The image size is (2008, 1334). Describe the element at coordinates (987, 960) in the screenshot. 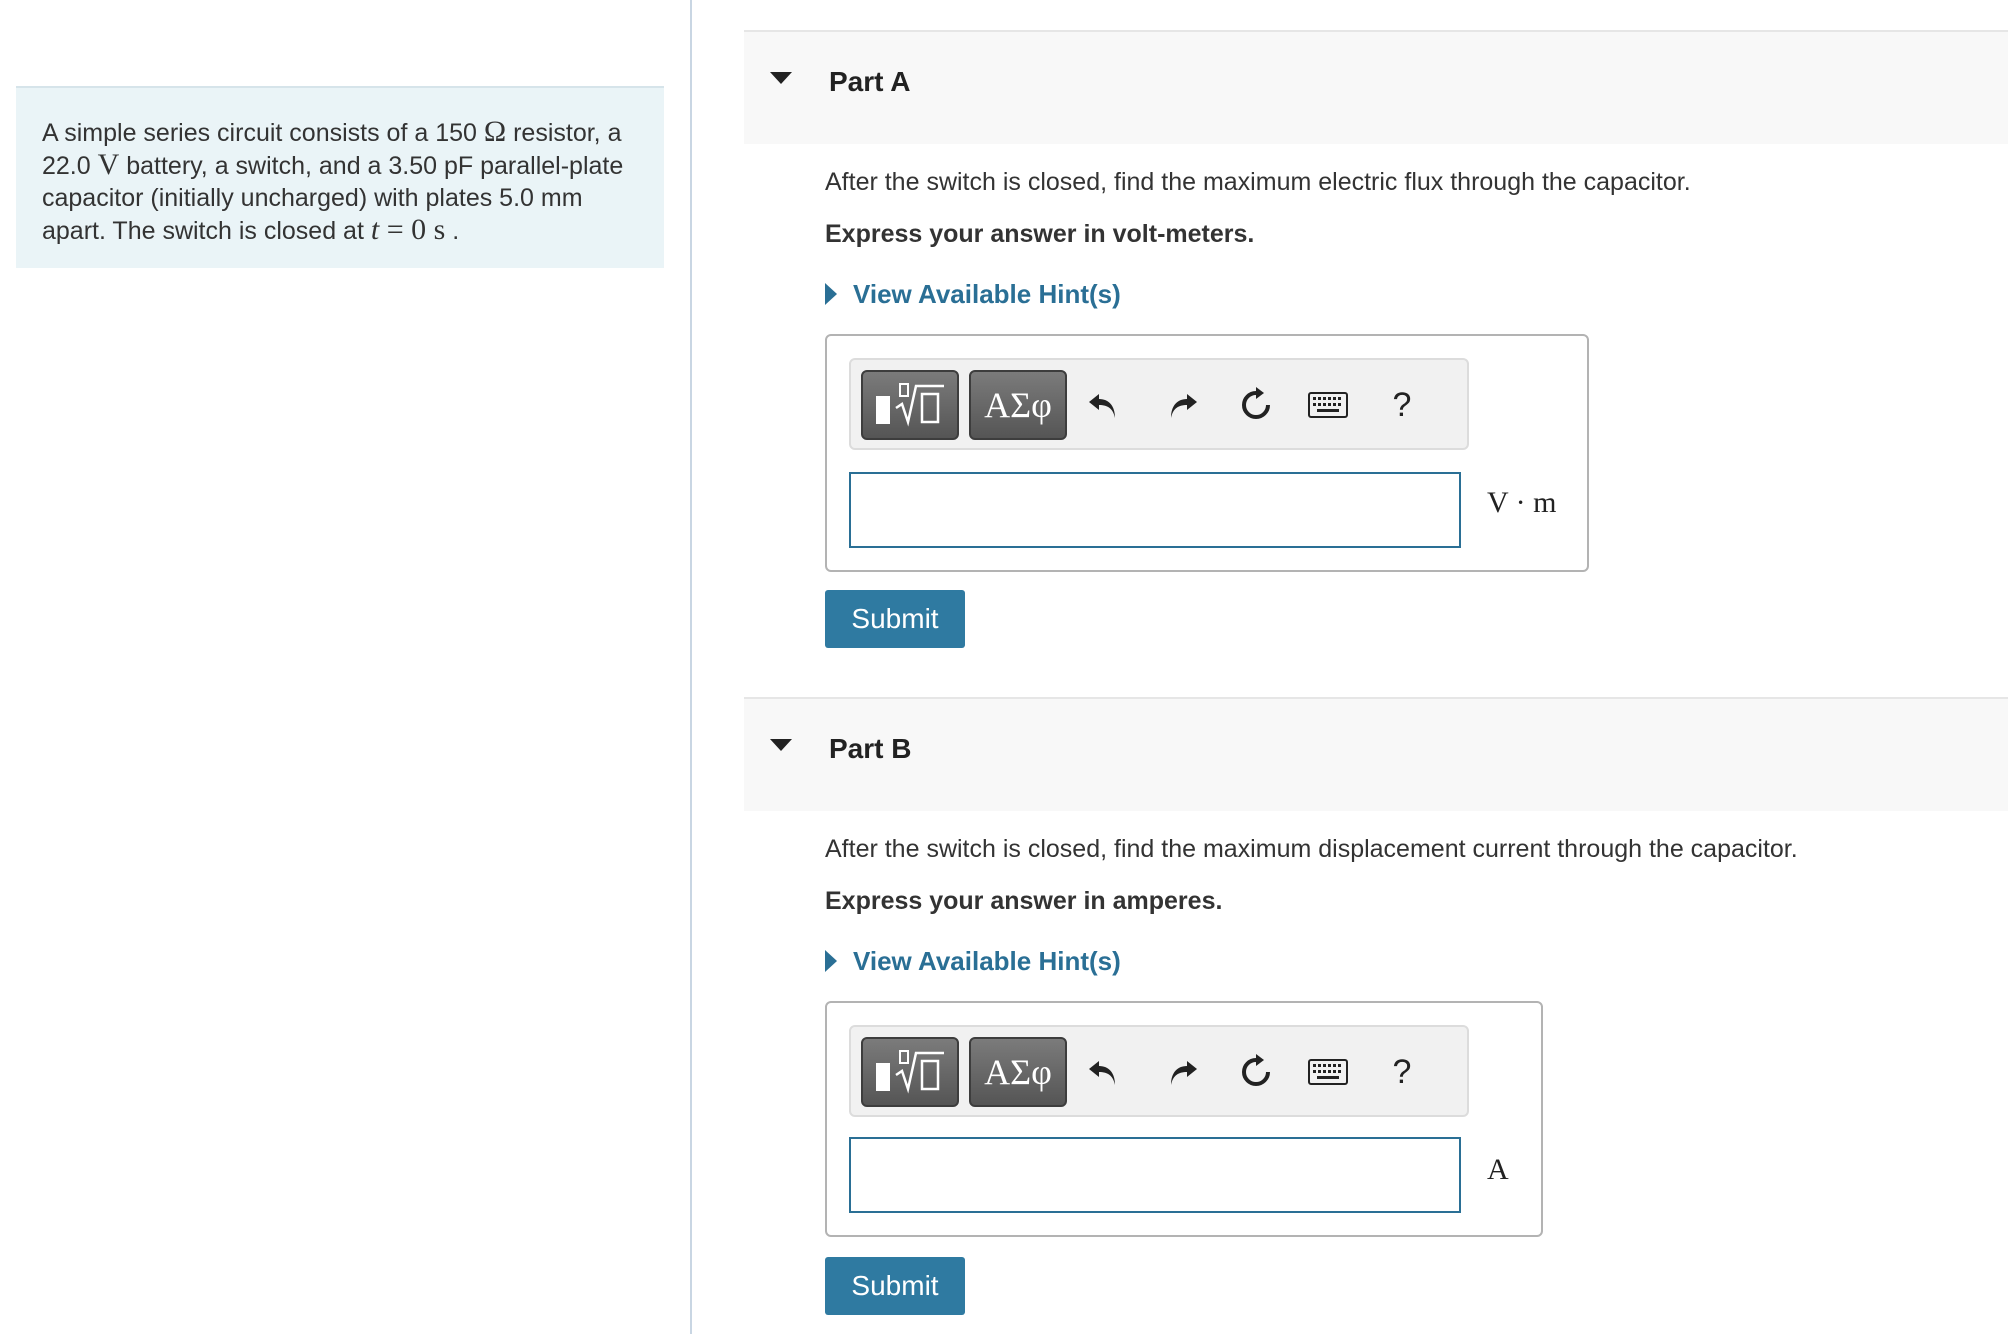

I see `part-b-hint-label: View Available Hint(s)` at that location.